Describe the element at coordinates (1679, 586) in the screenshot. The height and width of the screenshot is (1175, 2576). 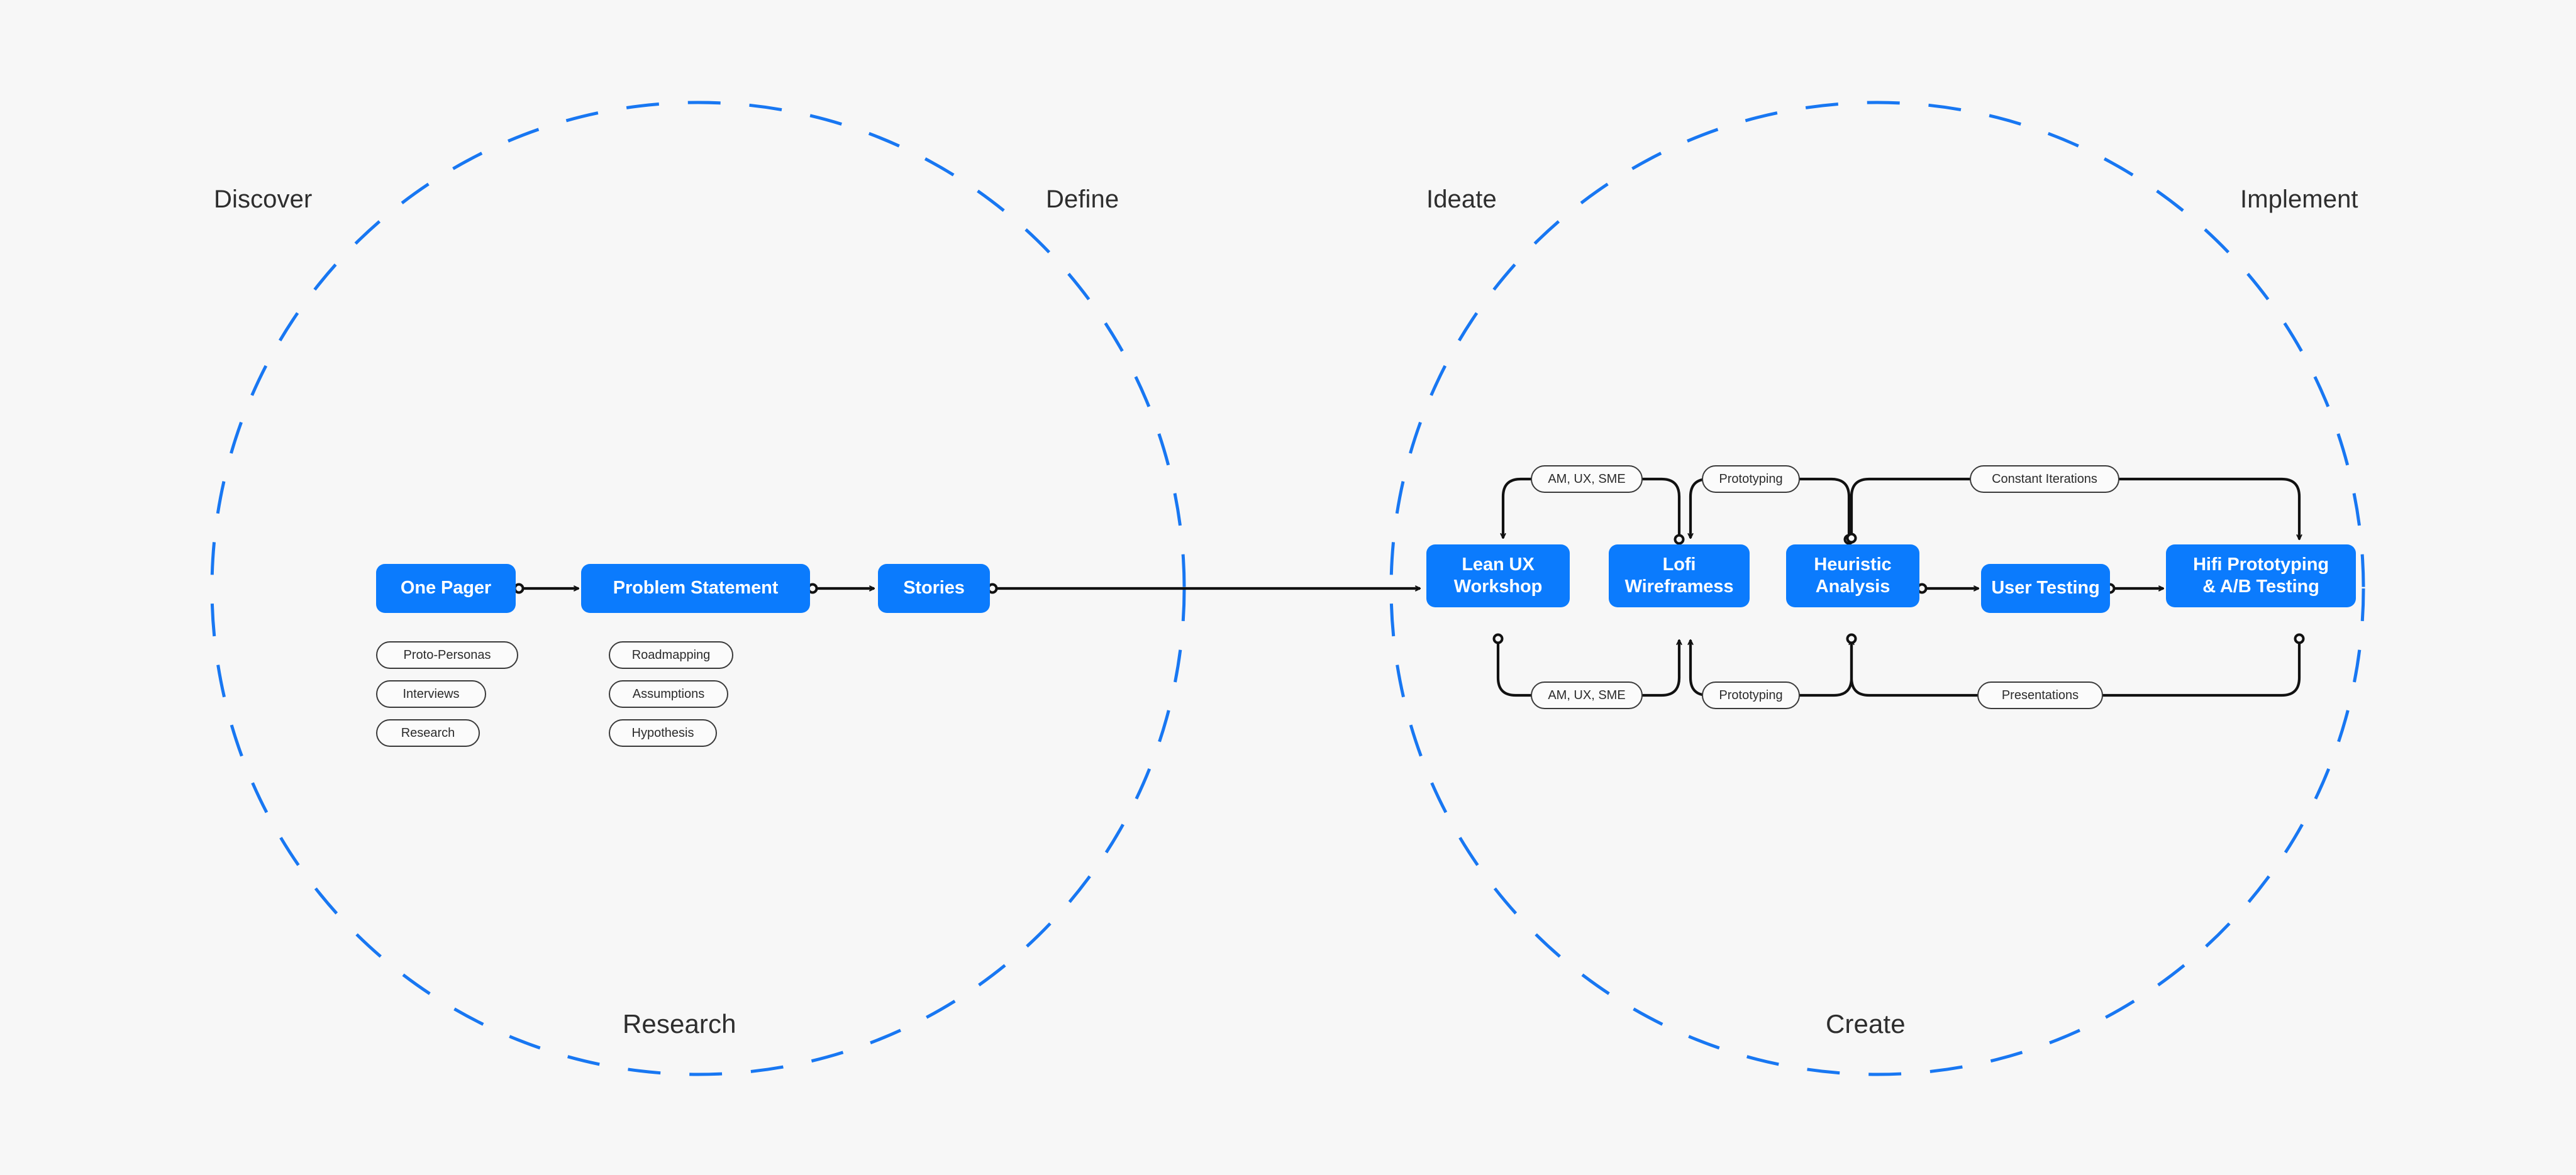
I see `node-lofi-wireframess-label-2: Wireframess` at that location.